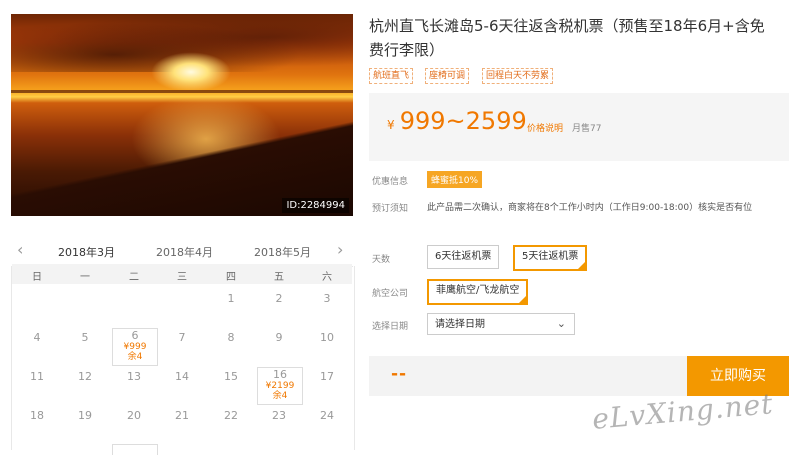  I want to click on month-tab-march: 2018年3月, so click(86, 252).